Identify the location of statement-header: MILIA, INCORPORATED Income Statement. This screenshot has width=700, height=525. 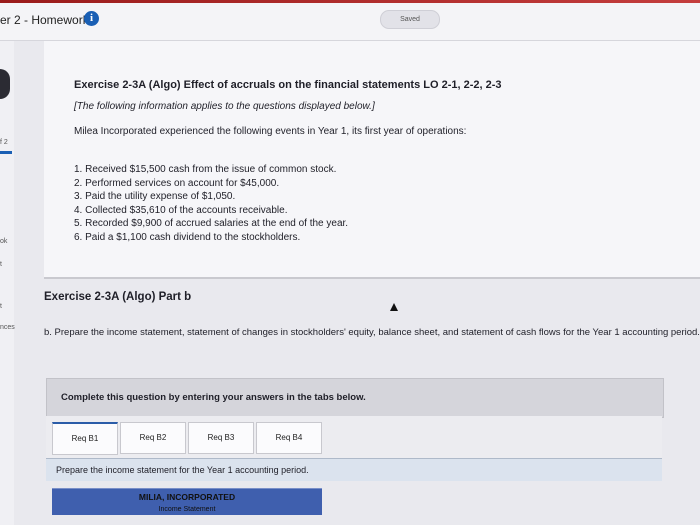
(187, 501).